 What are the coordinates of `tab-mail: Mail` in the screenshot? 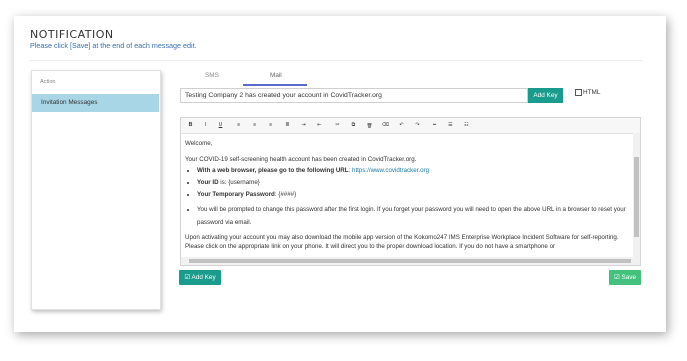 It's located at (276, 75).